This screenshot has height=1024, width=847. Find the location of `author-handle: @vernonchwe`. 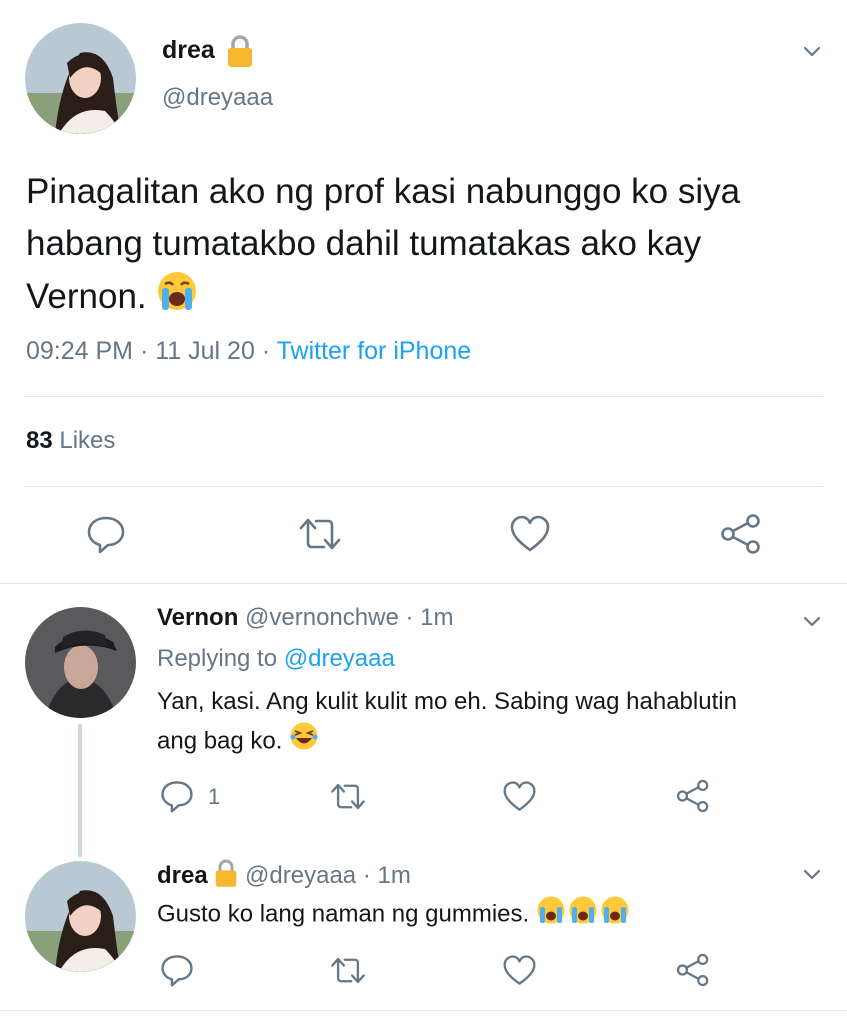

author-handle: @vernonchwe is located at coordinates (322, 617).